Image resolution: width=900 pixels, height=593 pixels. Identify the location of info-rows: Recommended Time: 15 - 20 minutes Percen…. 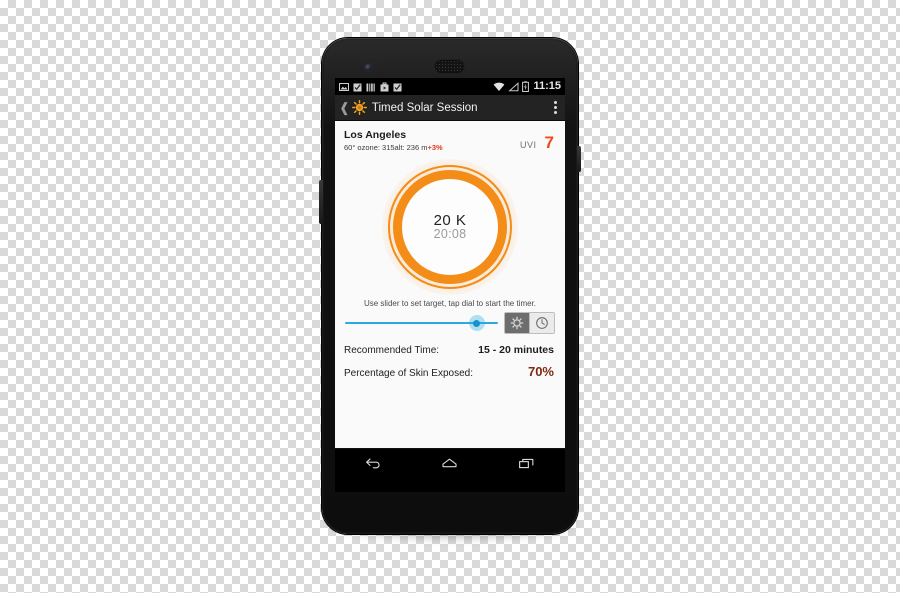
(450, 356).